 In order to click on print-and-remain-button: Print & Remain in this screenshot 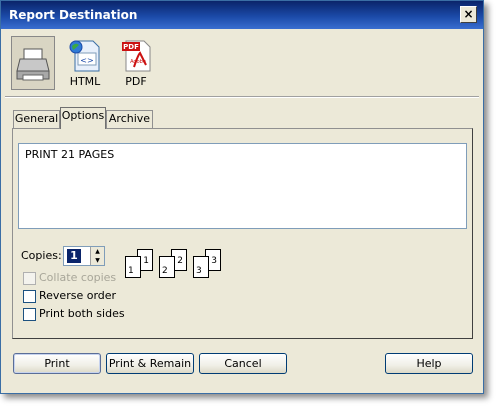, I will do `click(150, 363)`.